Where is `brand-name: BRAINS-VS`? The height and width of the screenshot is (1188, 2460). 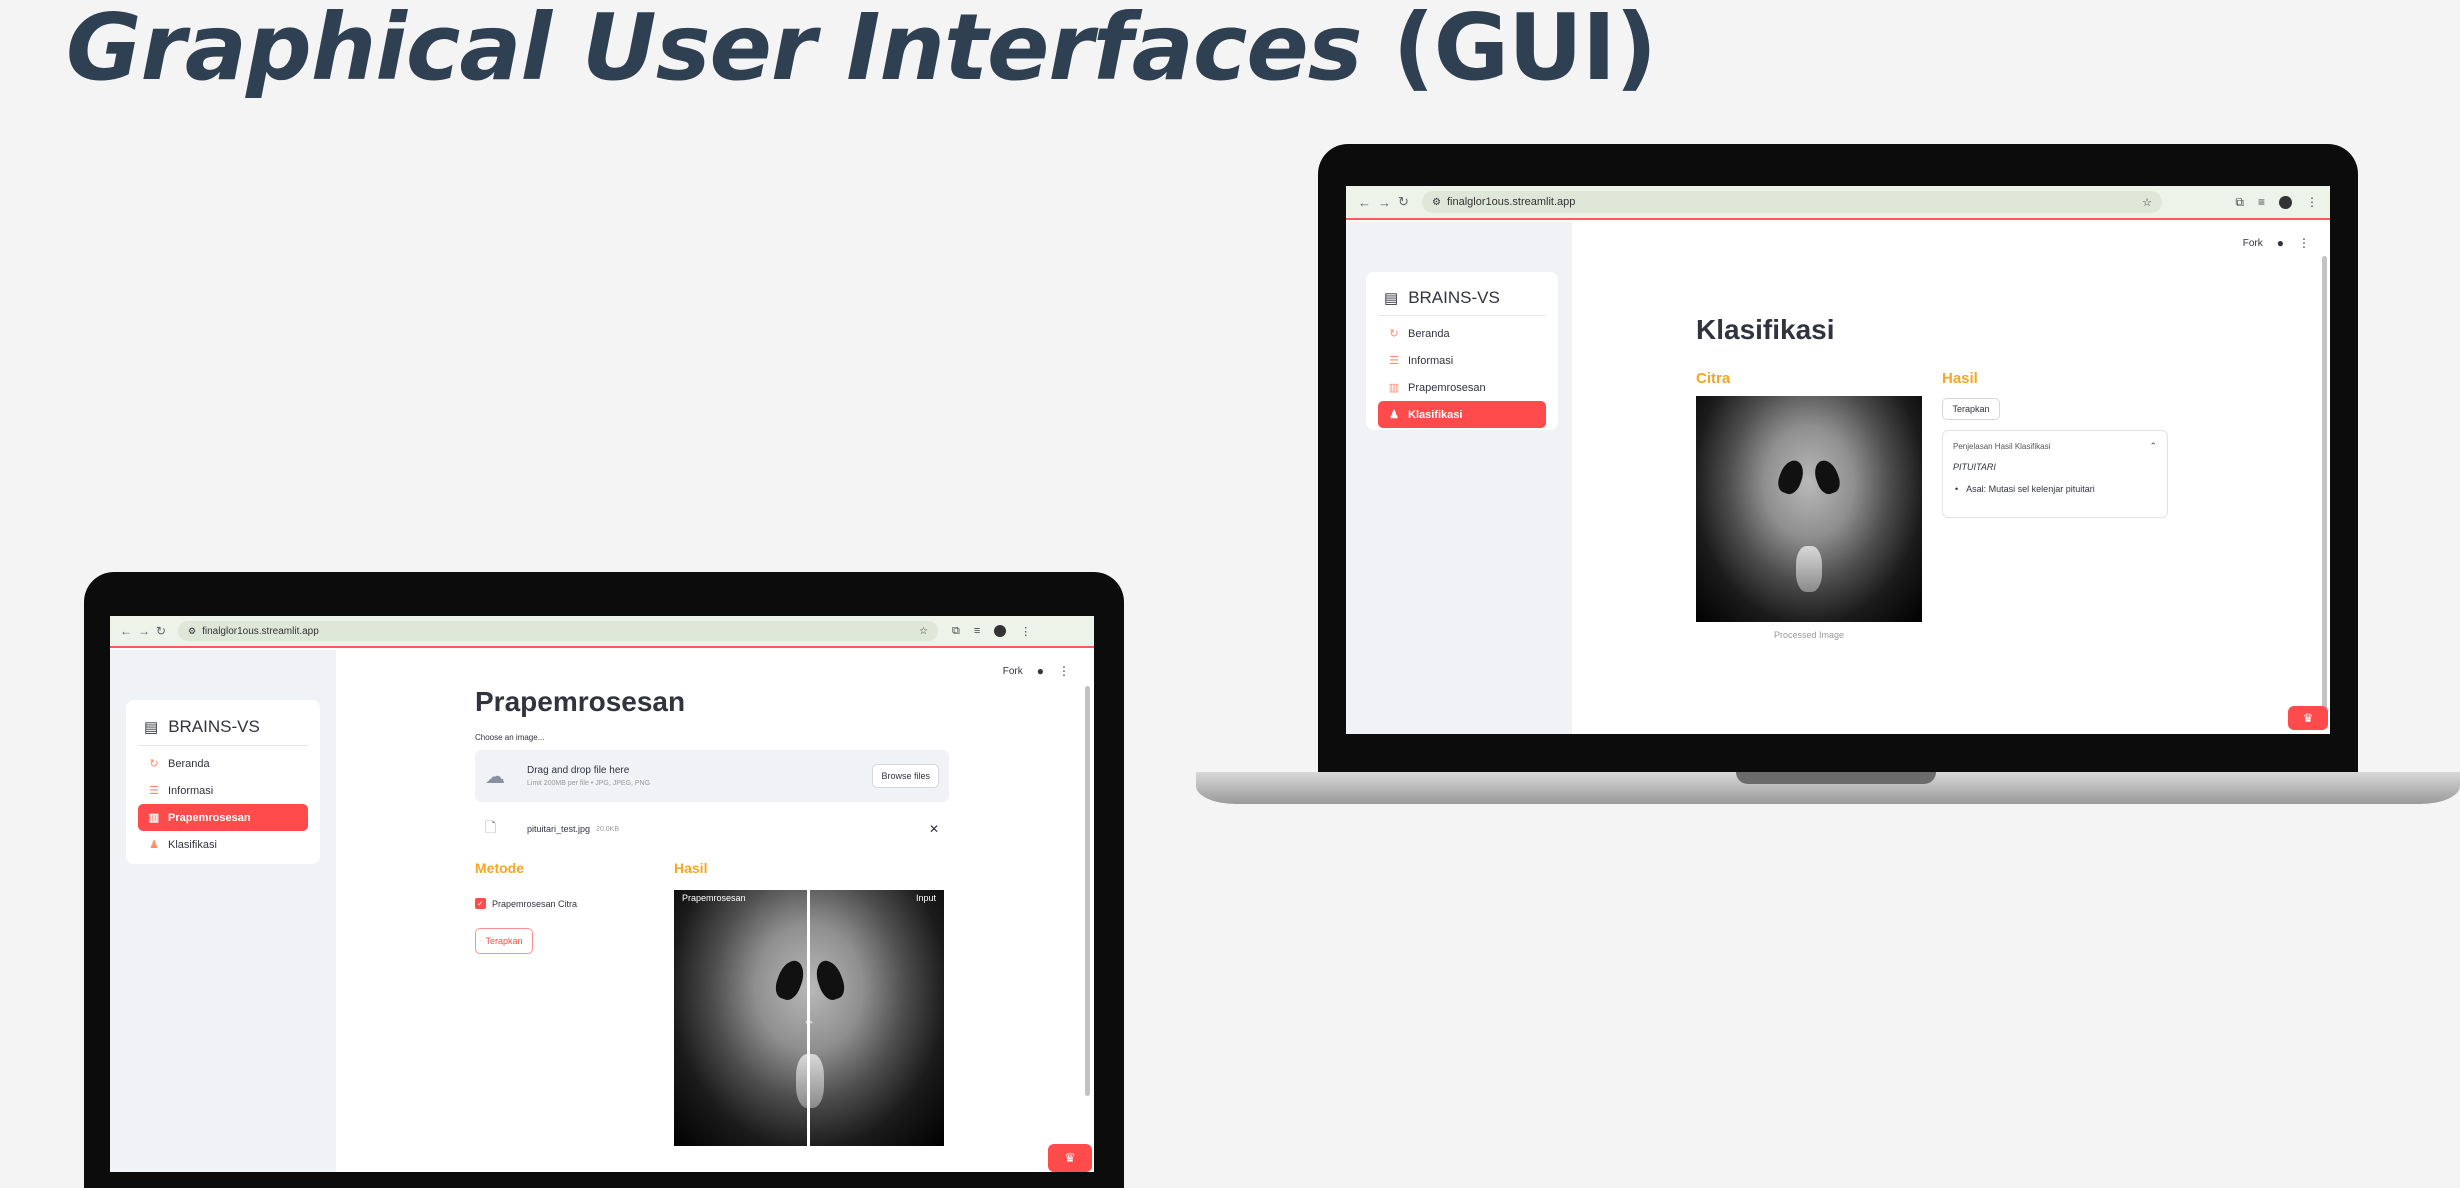
brand-name: BRAINS-VS is located at coordinates (1454, 297).